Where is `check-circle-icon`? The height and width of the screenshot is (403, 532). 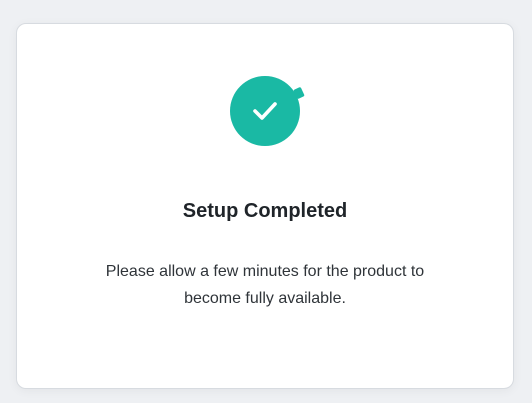 check-circle-icon is located at coordinates (267, 111).